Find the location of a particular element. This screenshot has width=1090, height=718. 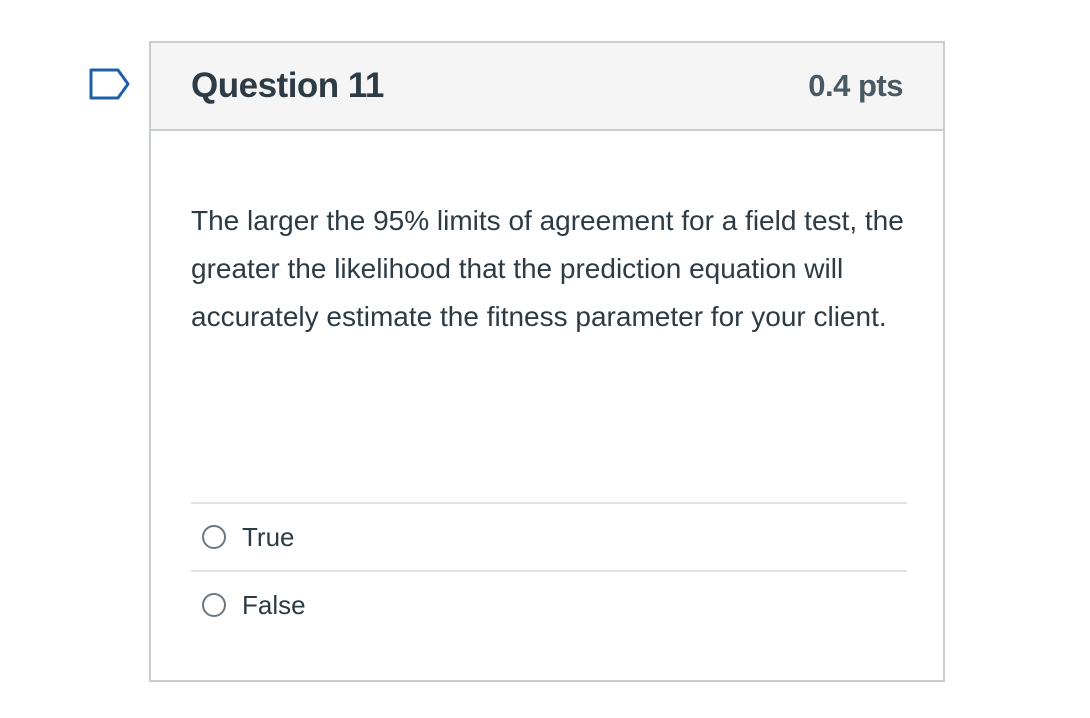

answer-label: False is located at coordinates (274, 605).